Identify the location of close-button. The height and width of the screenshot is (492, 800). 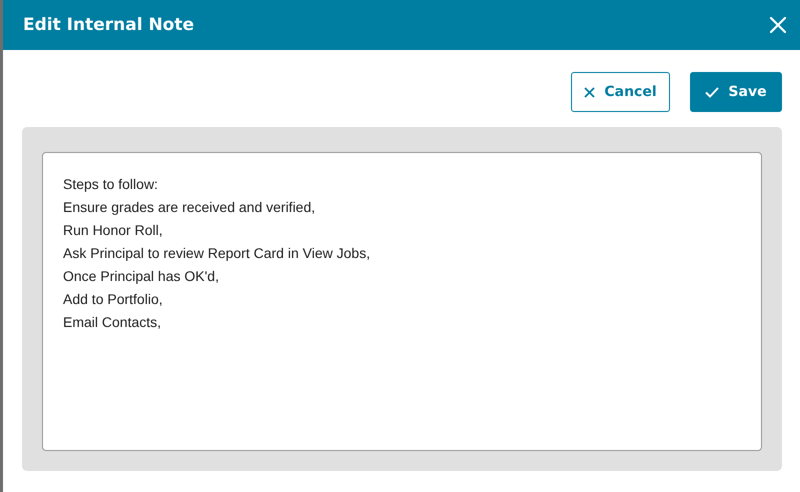
(778, 25).